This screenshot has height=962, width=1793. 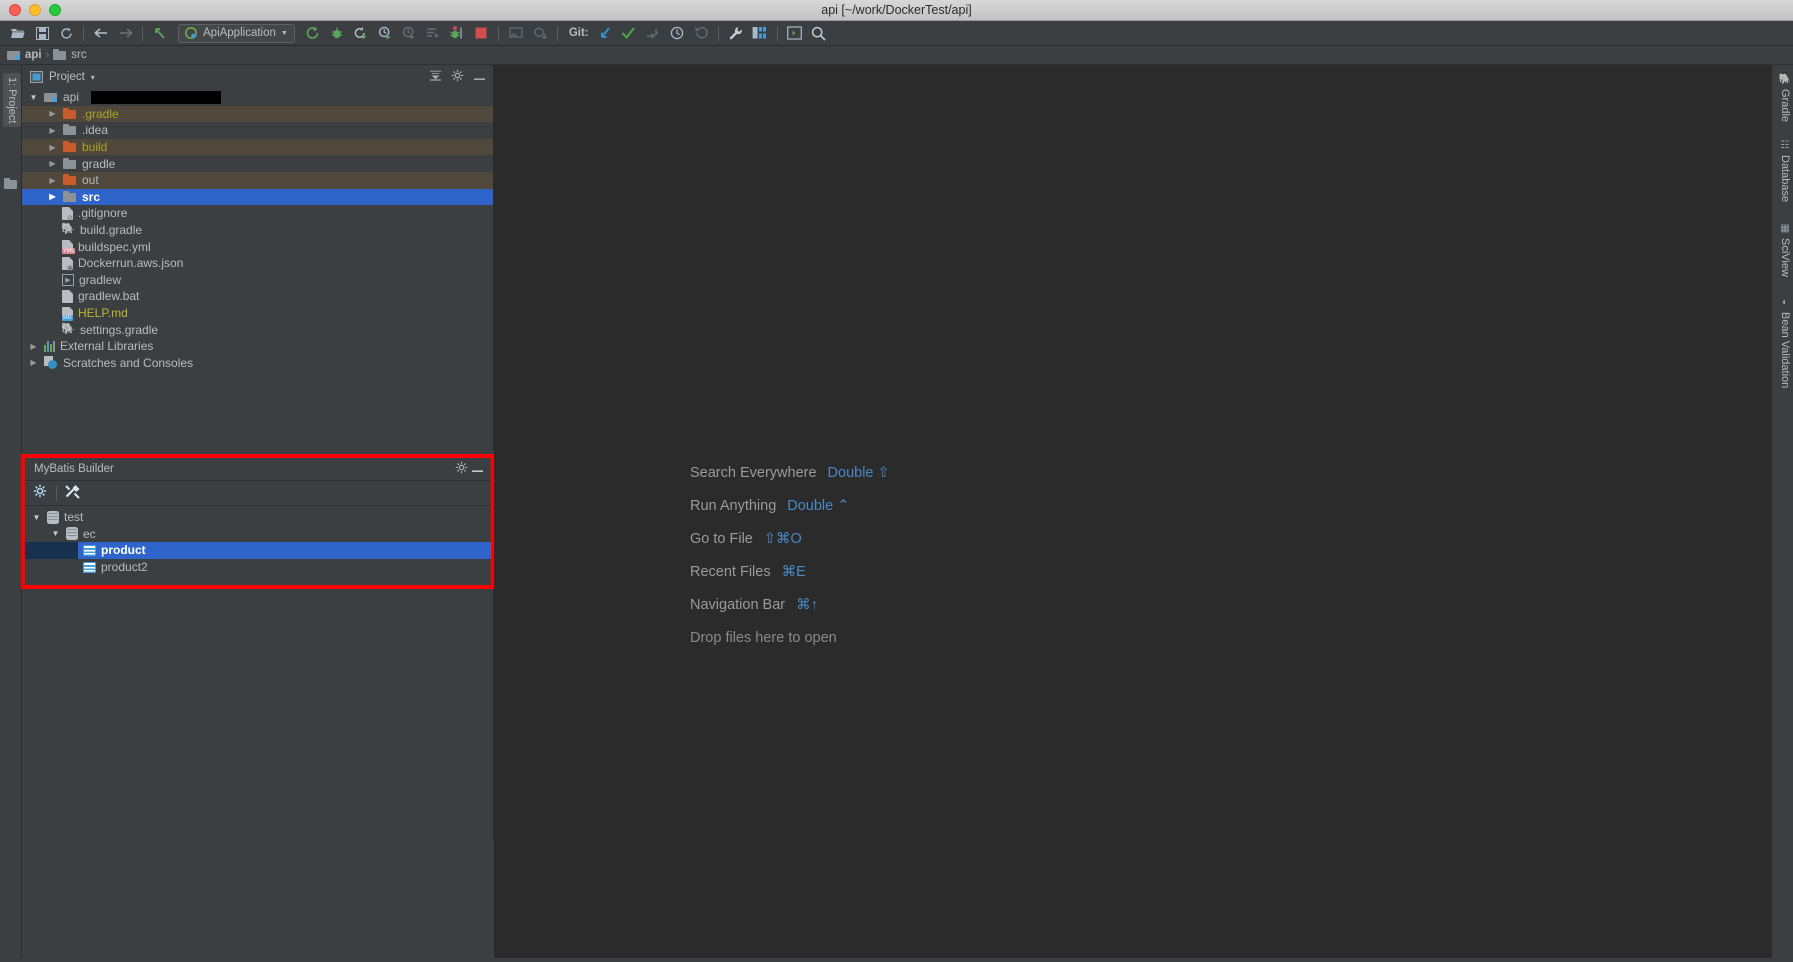 I want to click on debug-icon, so click(x=337, y=33).